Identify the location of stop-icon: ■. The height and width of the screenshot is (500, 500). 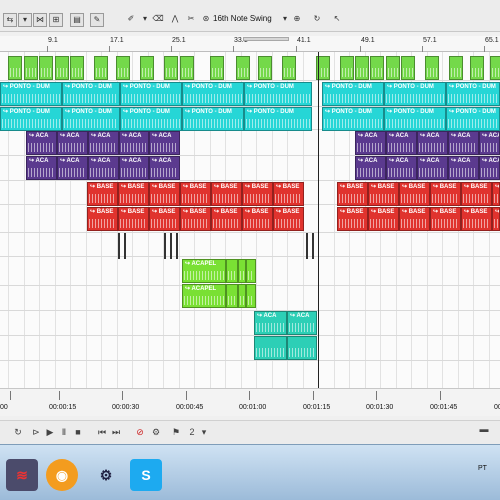
(78, 432).